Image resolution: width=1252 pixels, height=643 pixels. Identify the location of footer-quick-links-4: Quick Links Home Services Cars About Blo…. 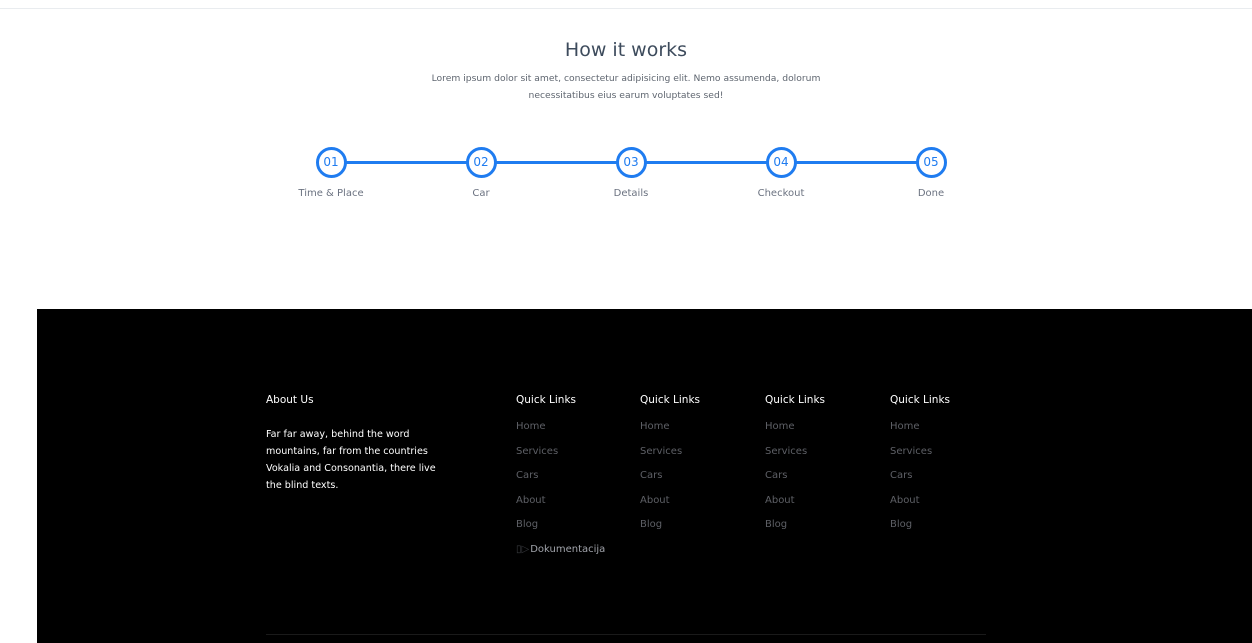
(920, 469).